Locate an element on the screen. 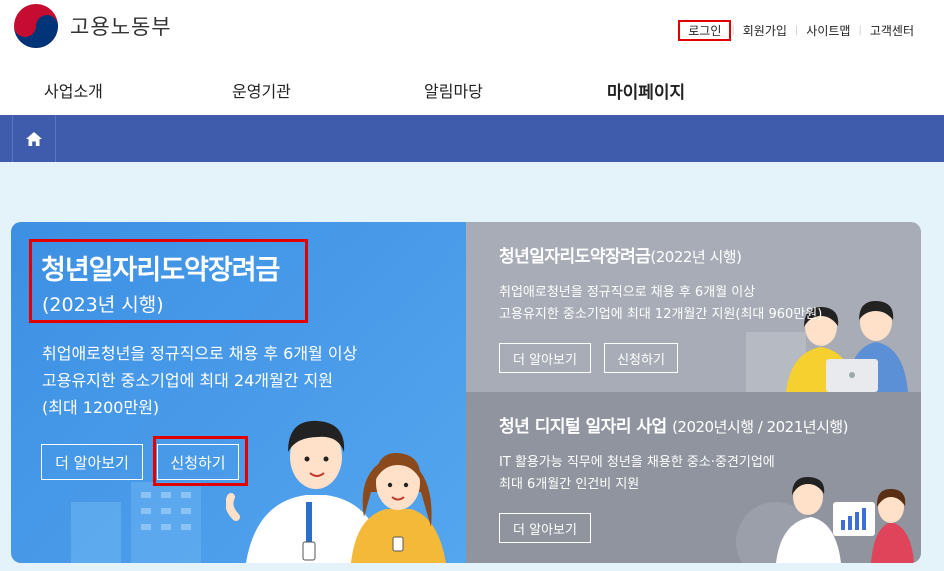  breadcrumb-bar is located at coordinates (472, 138).